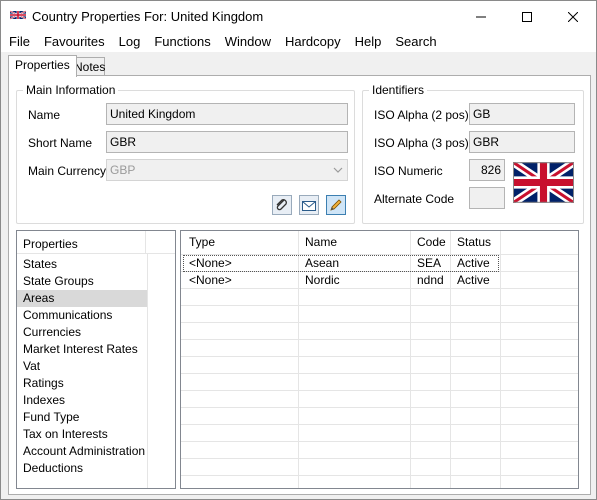 This screenshot has height=500, width=597. Describe the element at coordinates (199, 242) in the screenshot. I see `column-header-type: Type` at that location.